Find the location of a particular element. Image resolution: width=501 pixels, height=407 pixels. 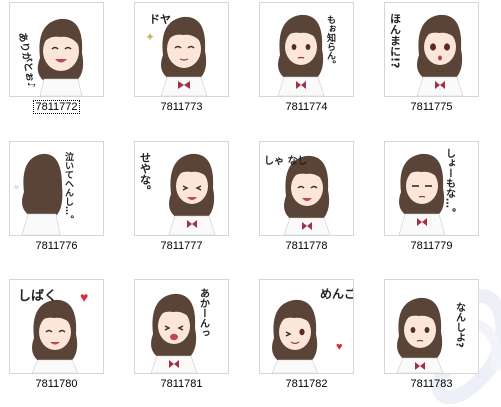

sticker-item: ほんまに!? 7811775 is located at coordinates (434, 61).